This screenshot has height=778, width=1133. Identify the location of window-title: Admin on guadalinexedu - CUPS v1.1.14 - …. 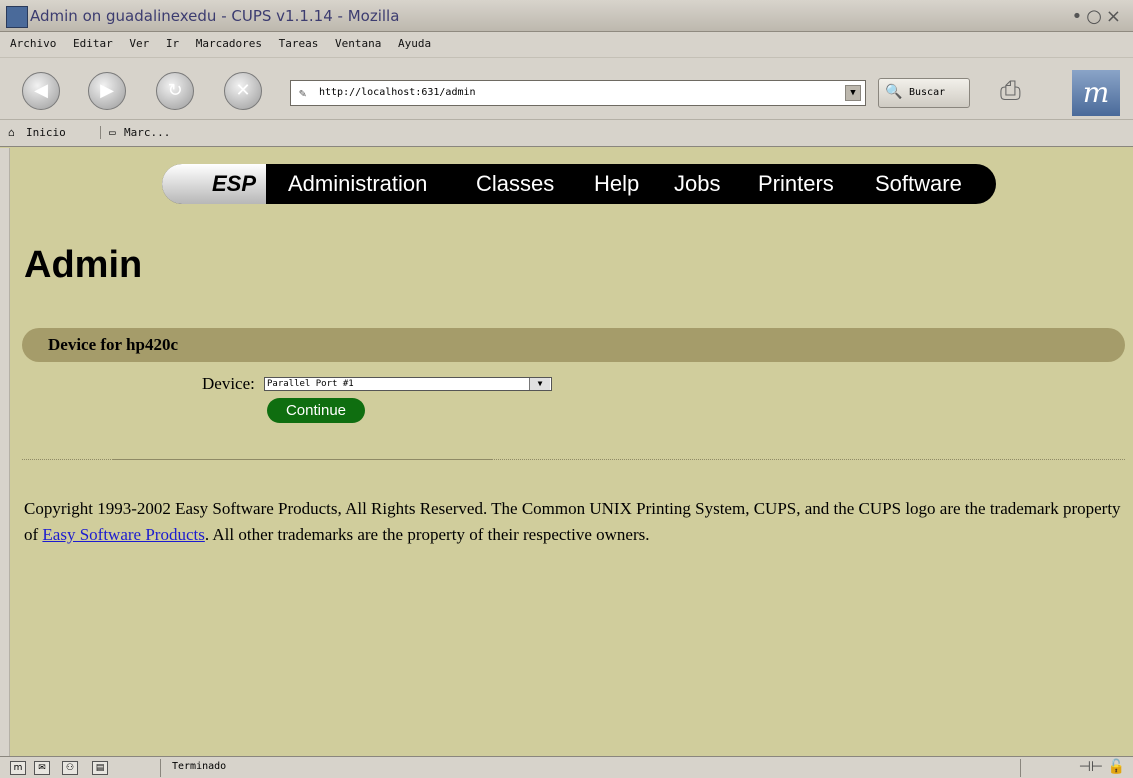
(215, 16).